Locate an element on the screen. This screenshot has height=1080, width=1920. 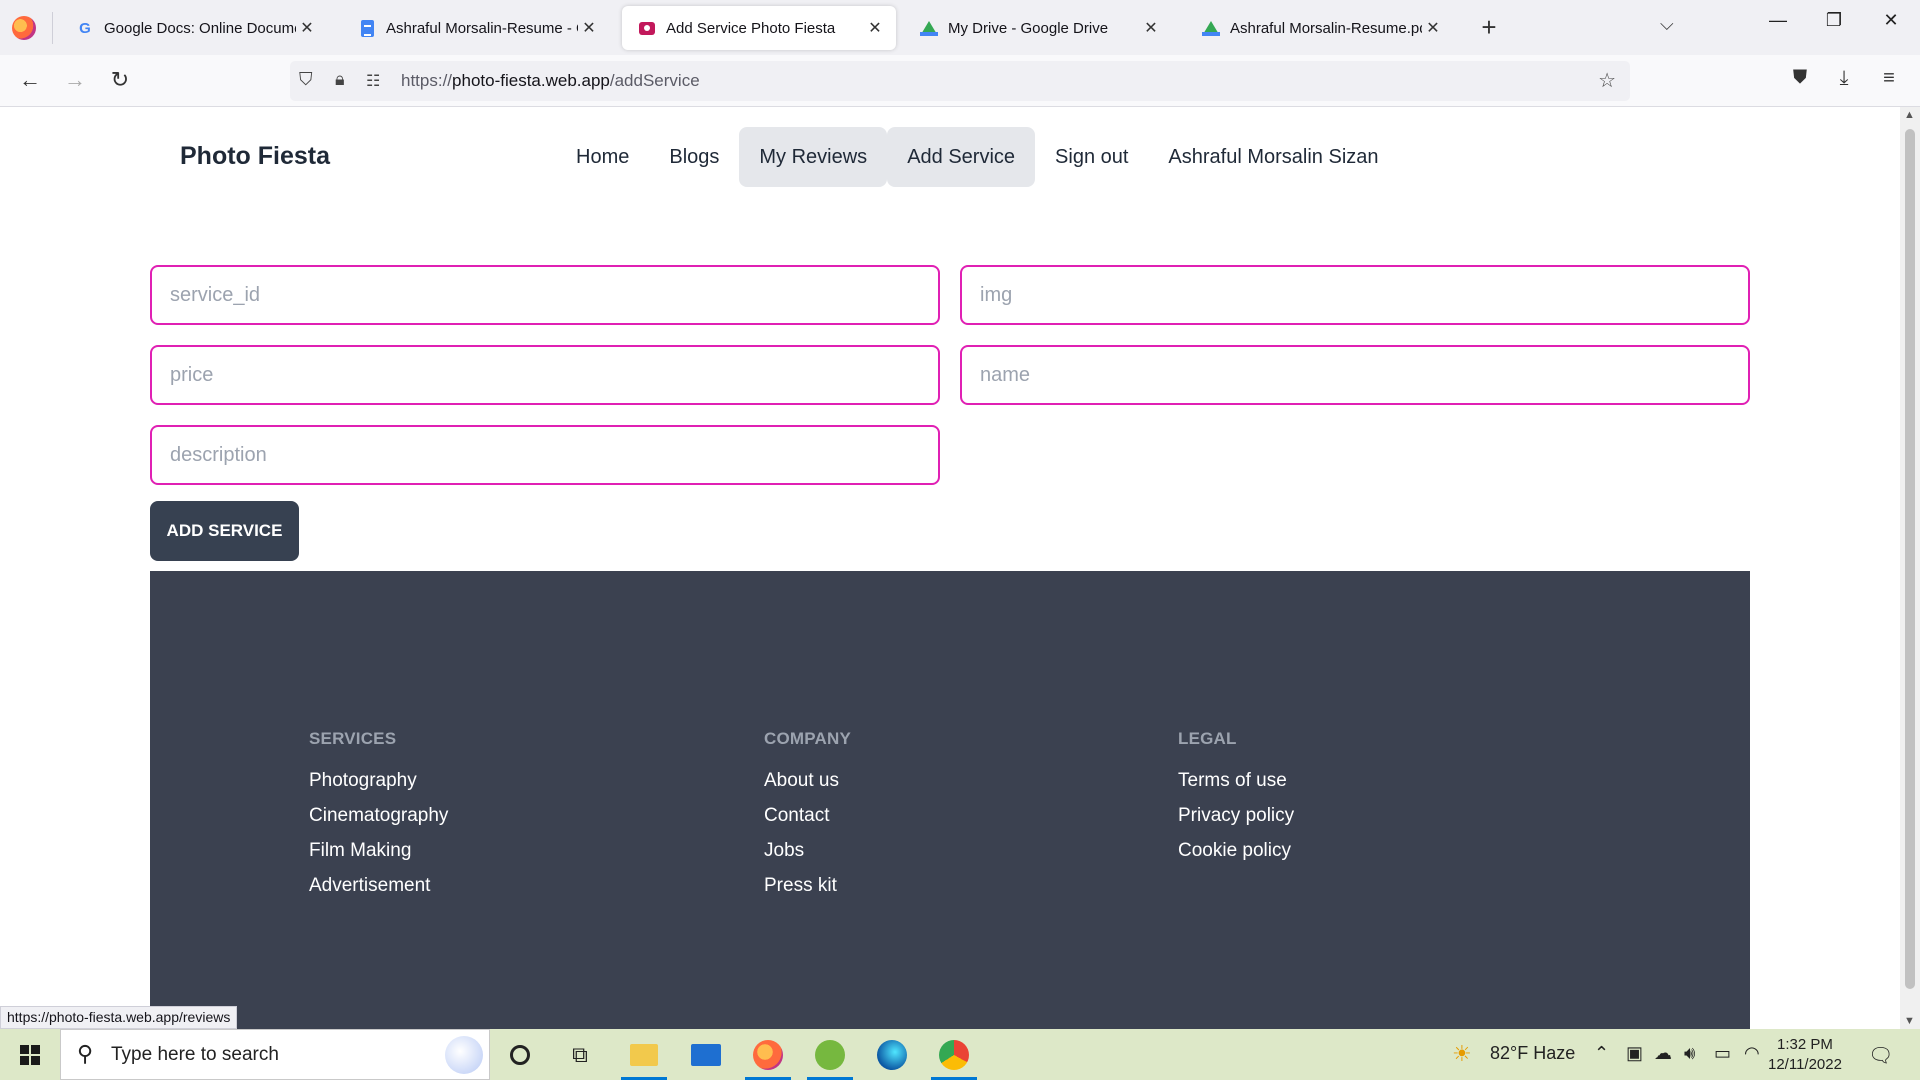
pocket-icon: ⛊ is located at coordinates (1800, 78).